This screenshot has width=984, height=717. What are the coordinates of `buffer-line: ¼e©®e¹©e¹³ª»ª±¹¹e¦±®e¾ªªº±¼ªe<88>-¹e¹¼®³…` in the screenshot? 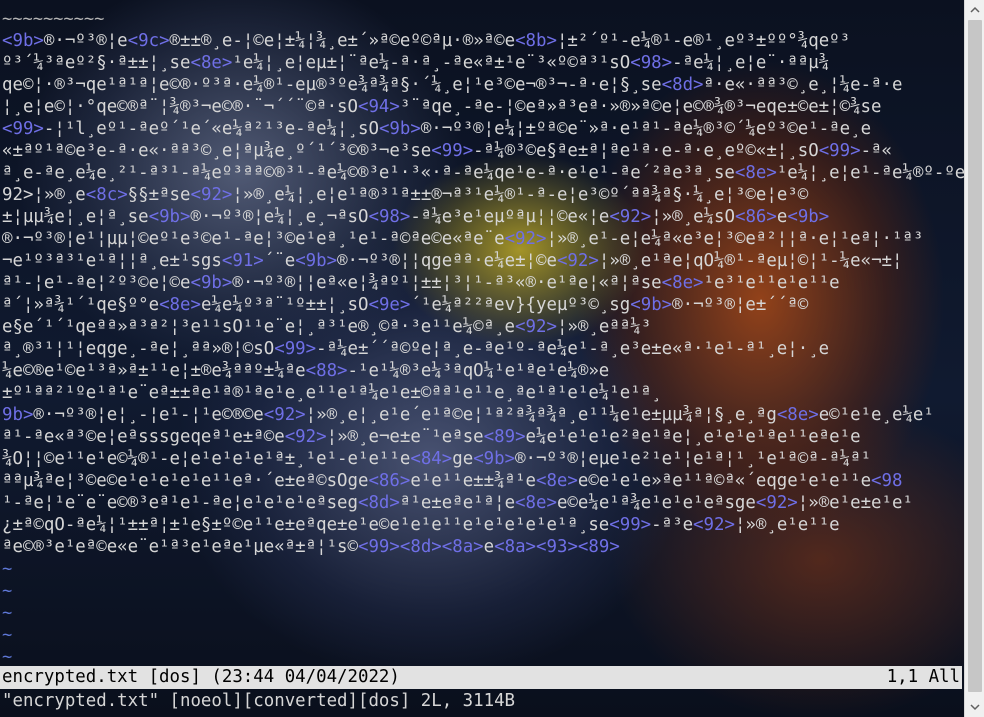 It's located at (483, 371).